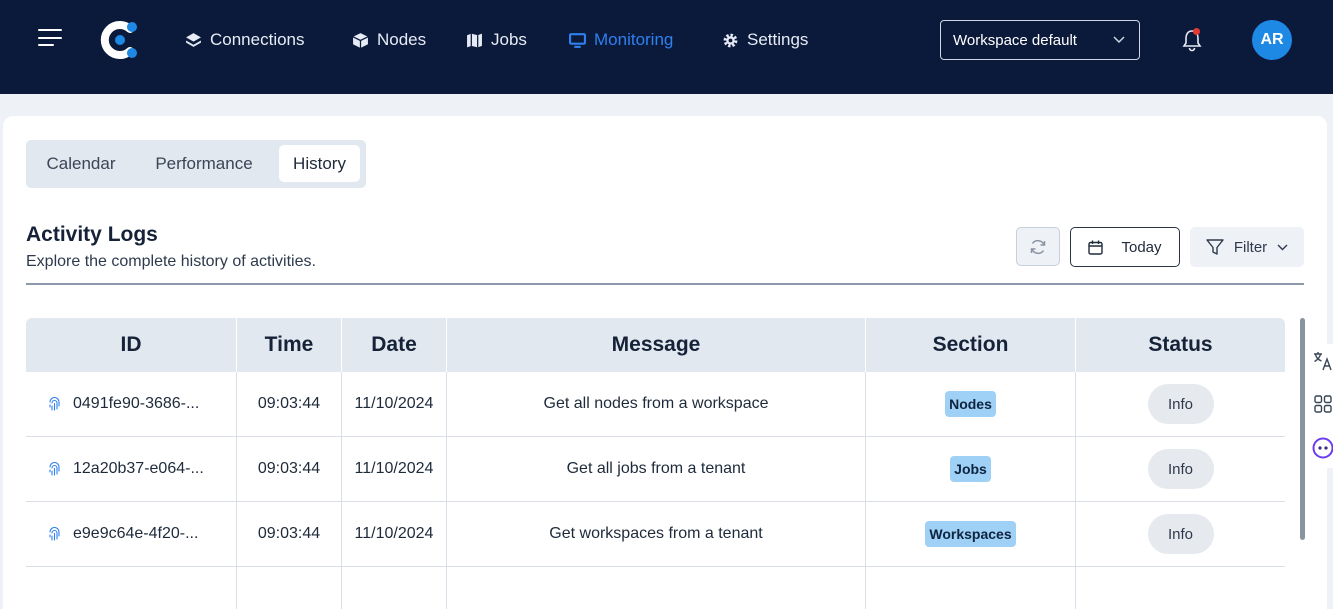 Image resolution: width=1333 pixels, height=609 pixels. I want to click on today-date-button: Today, so click(1125, 247).